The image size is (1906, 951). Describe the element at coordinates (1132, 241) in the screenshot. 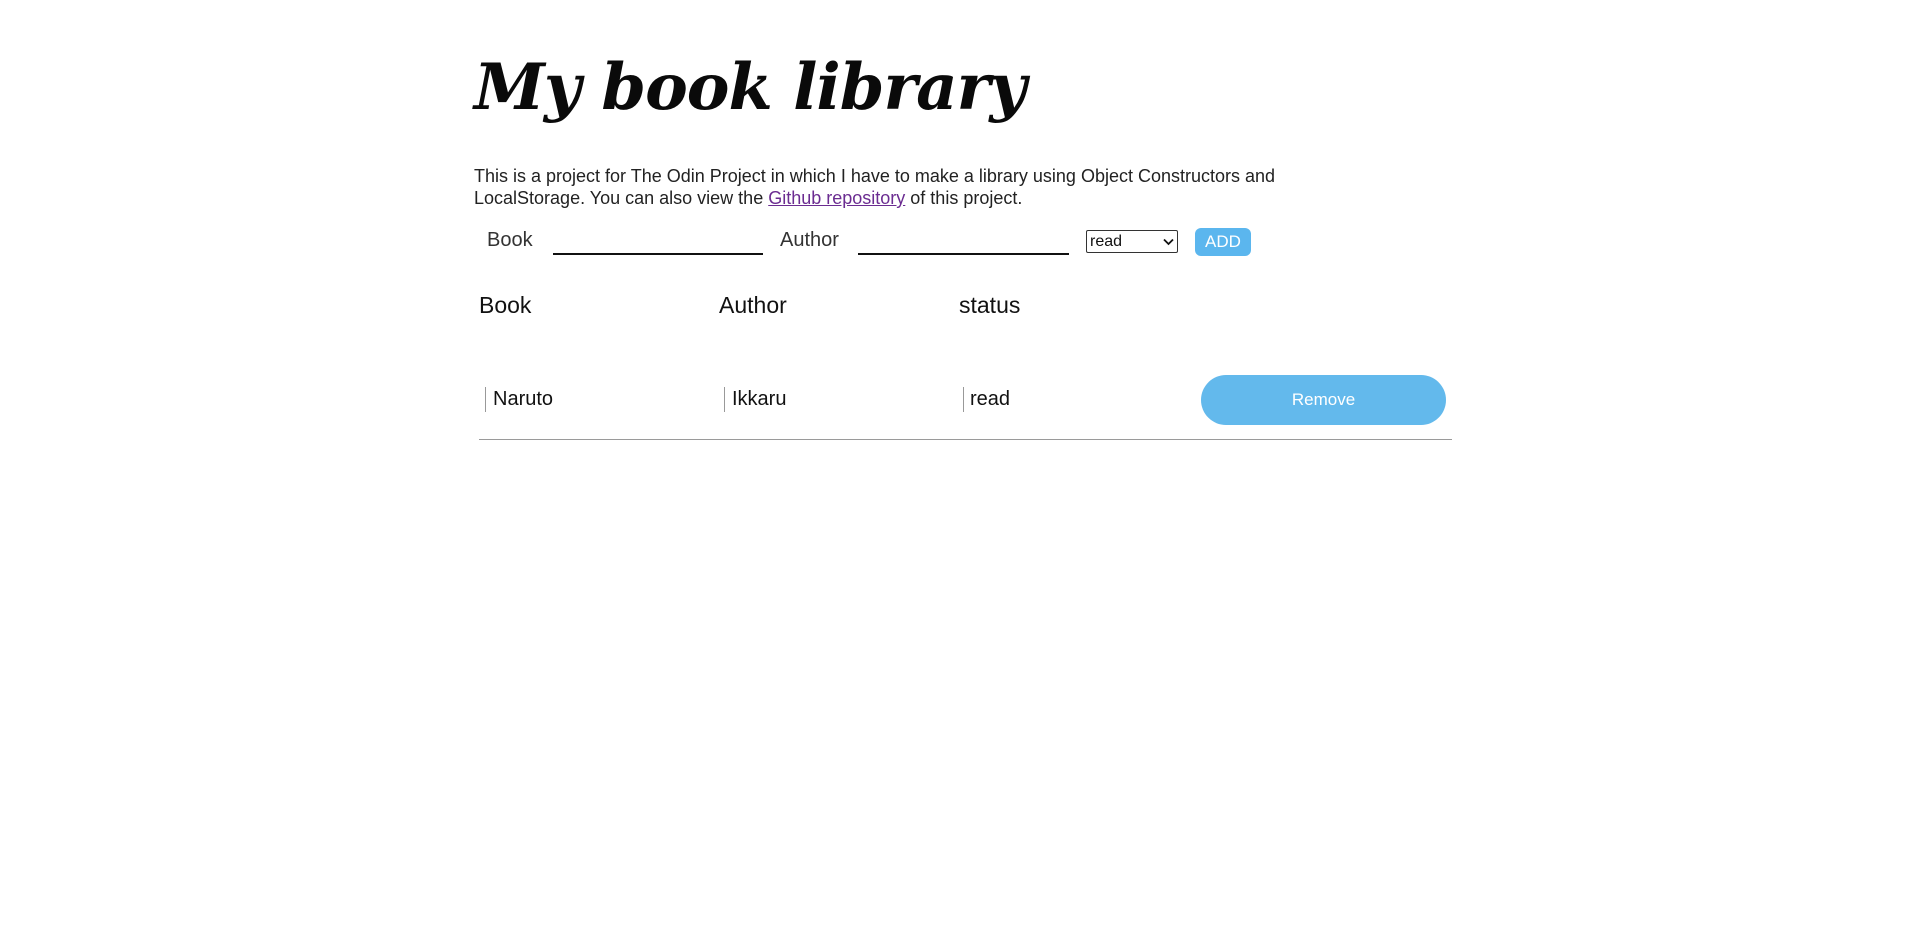

I see `status-select: read` at that location.